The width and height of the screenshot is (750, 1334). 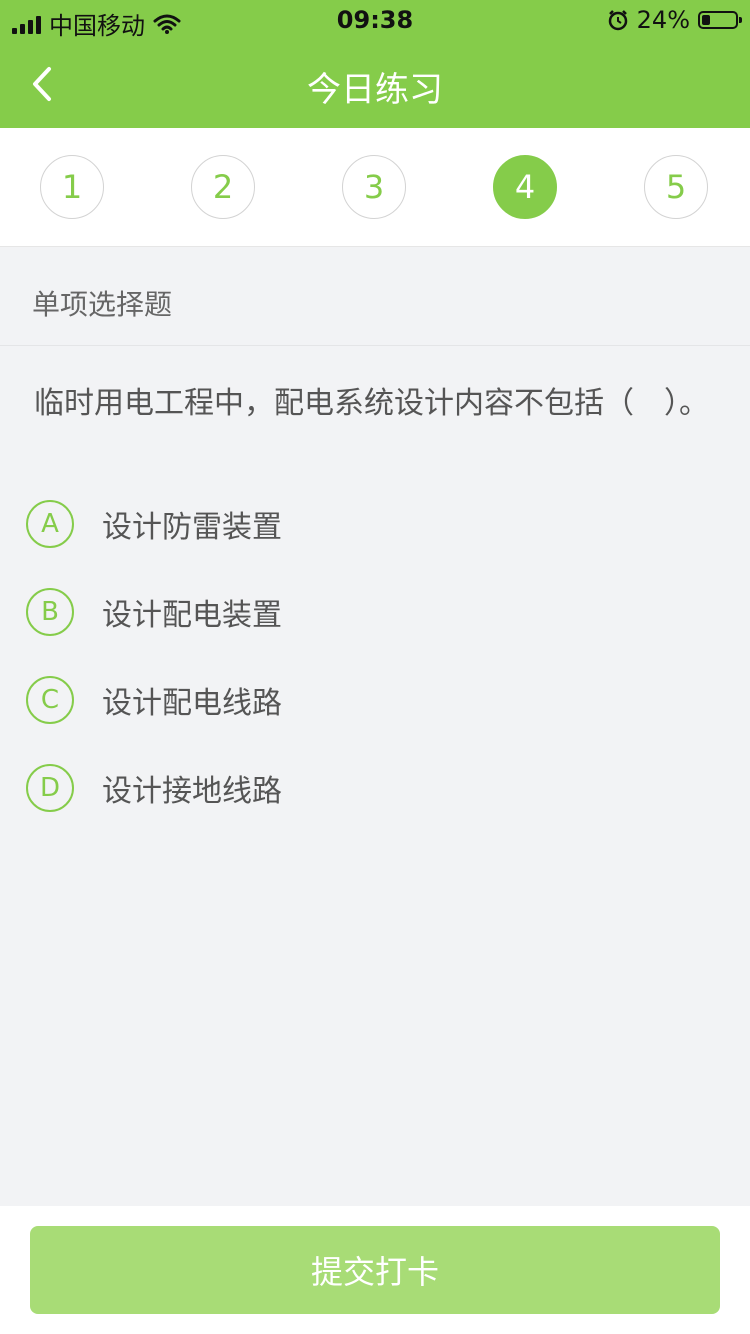 What do you see at coordinates (375, 20) in the screenshot?
I see `status-bar: 中国移动 09:38 24%` at bounding box center [375, 20].